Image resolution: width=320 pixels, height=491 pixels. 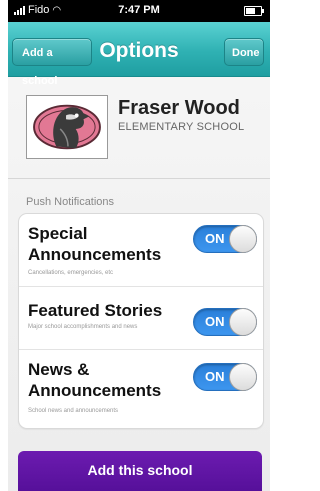 I want to click on falcon-crest-icon, so click(x=67, y=127).